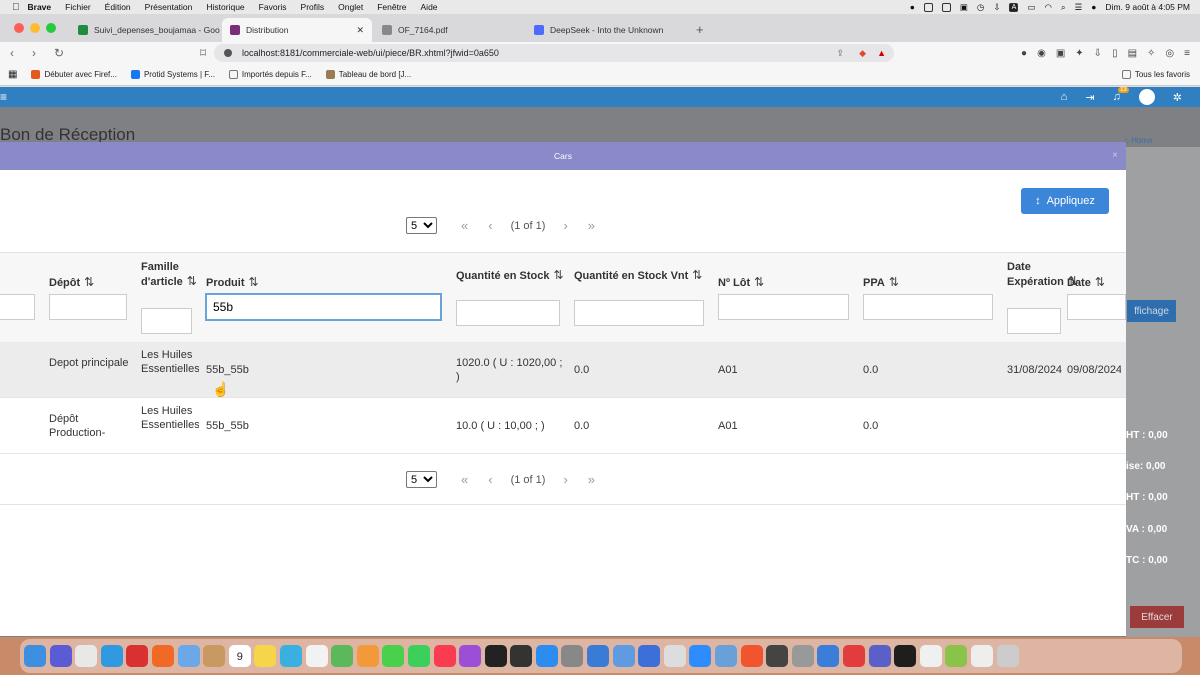 The height and width of the screenshot is (675, 1200). I want to click on leo-icon: ✧, so click(1151, 53).